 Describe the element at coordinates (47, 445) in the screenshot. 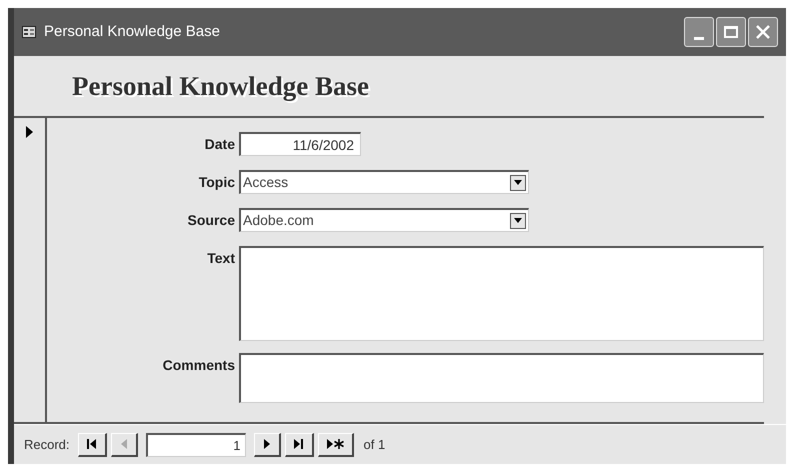

I see `record-label: Record:` at that location.